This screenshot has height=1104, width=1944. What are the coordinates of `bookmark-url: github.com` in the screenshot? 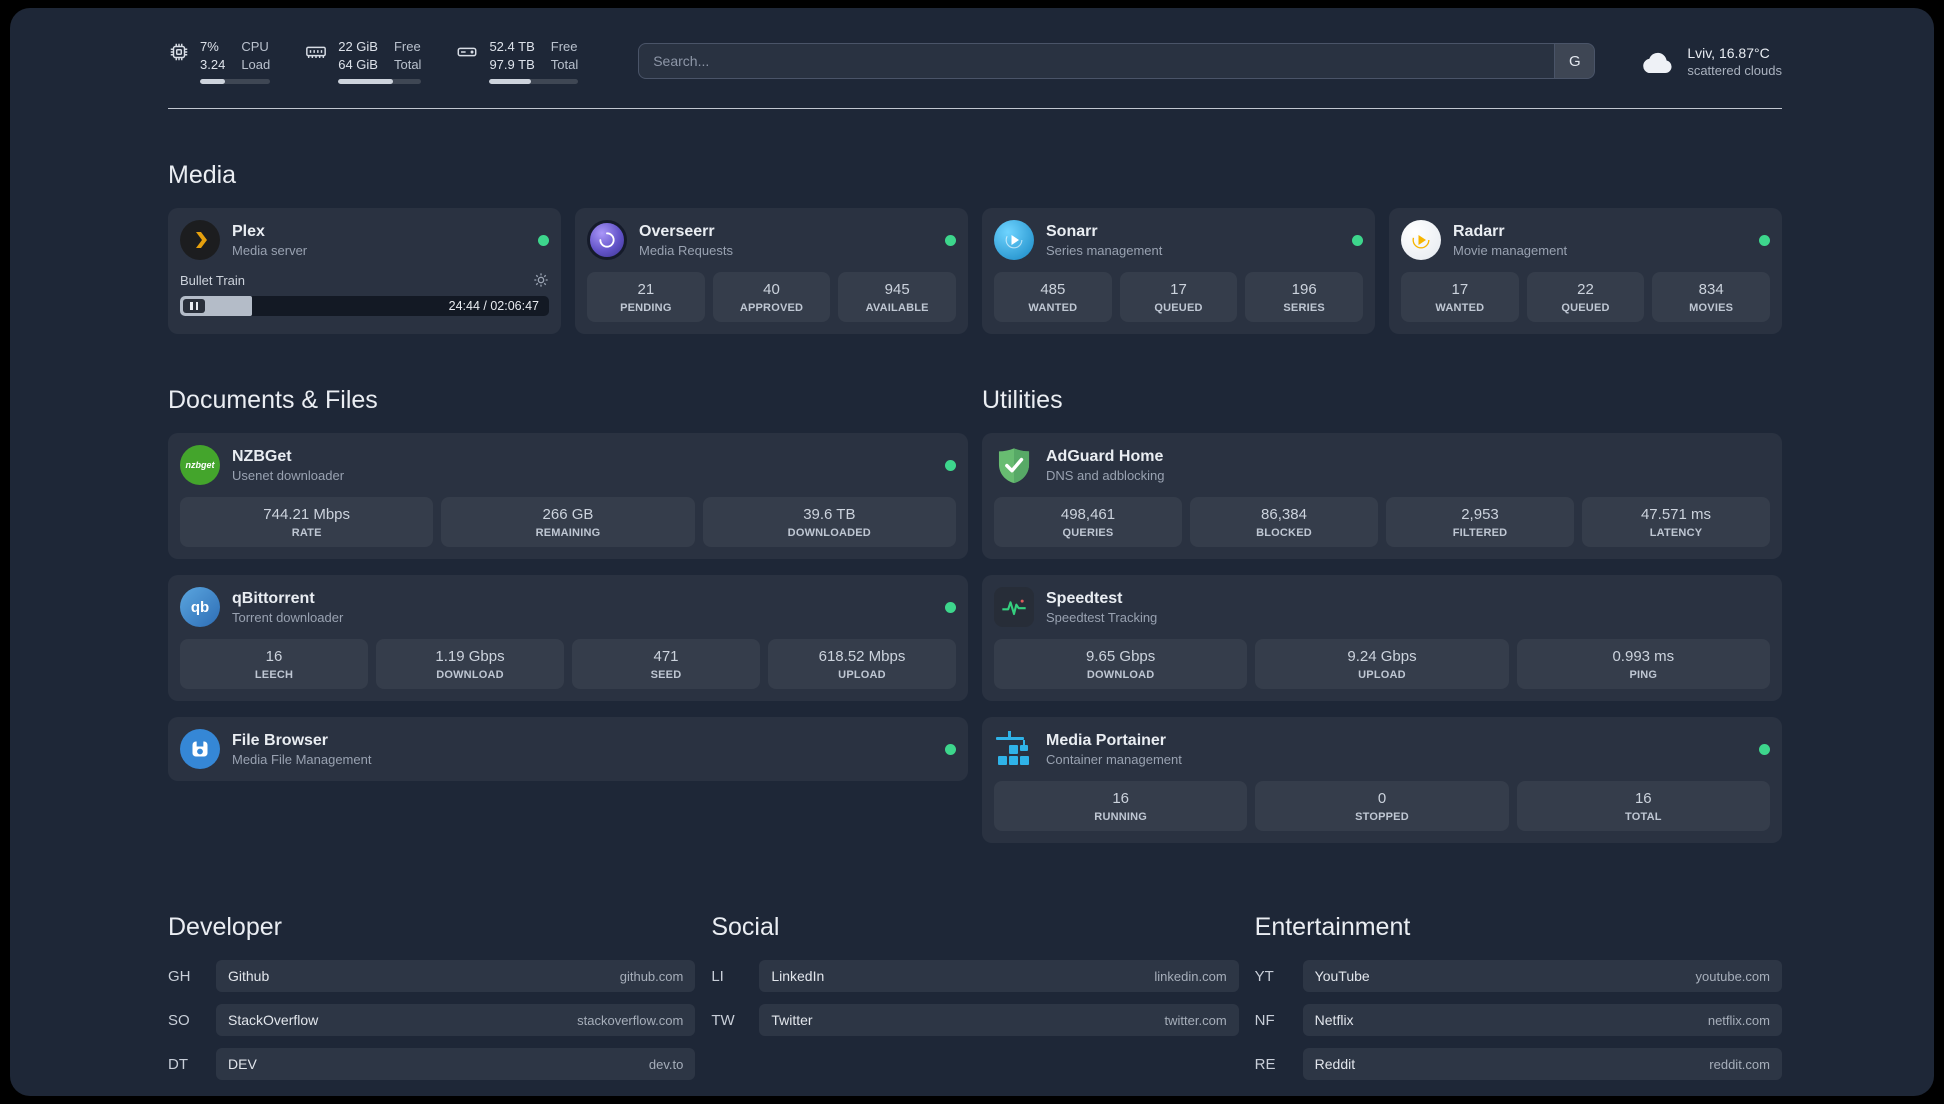 It's located at (651, 976).